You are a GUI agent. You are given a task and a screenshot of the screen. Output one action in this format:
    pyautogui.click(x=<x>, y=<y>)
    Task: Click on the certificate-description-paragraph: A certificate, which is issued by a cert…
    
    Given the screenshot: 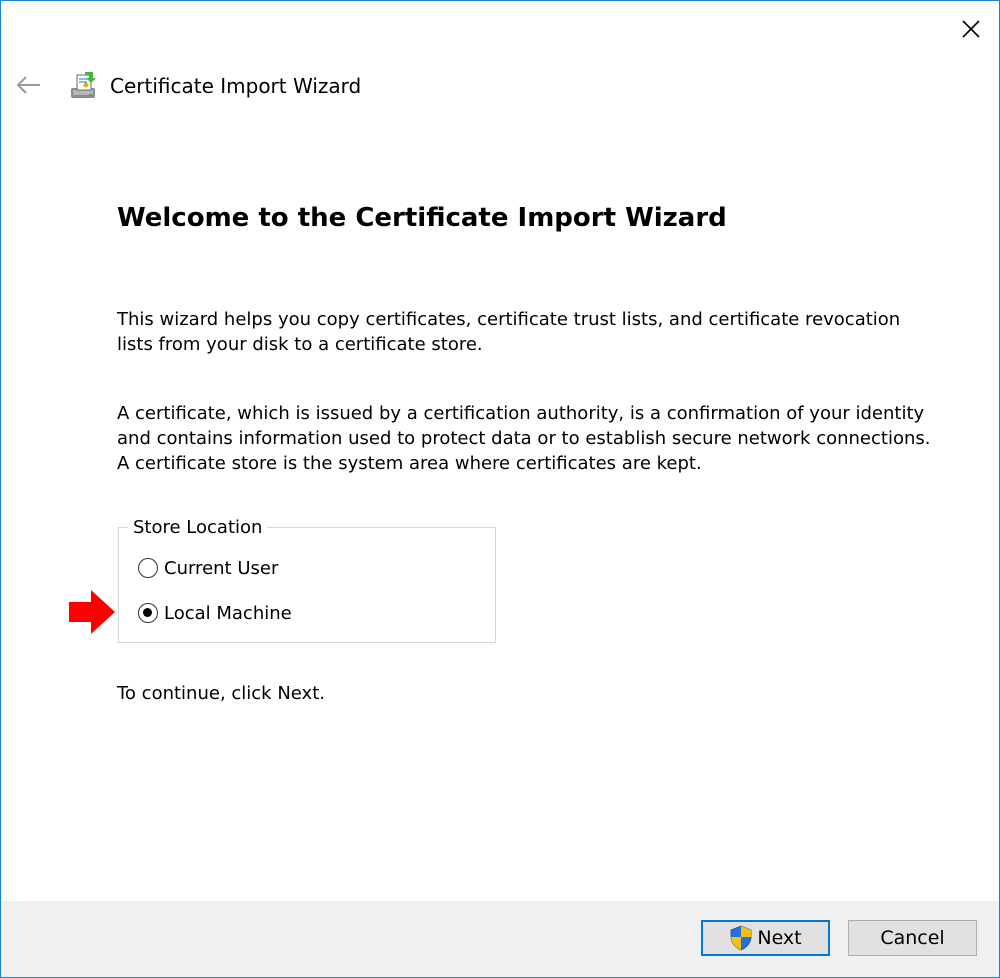 What is the action you would take?
    pyautogui.click(x=524, y=438)
    